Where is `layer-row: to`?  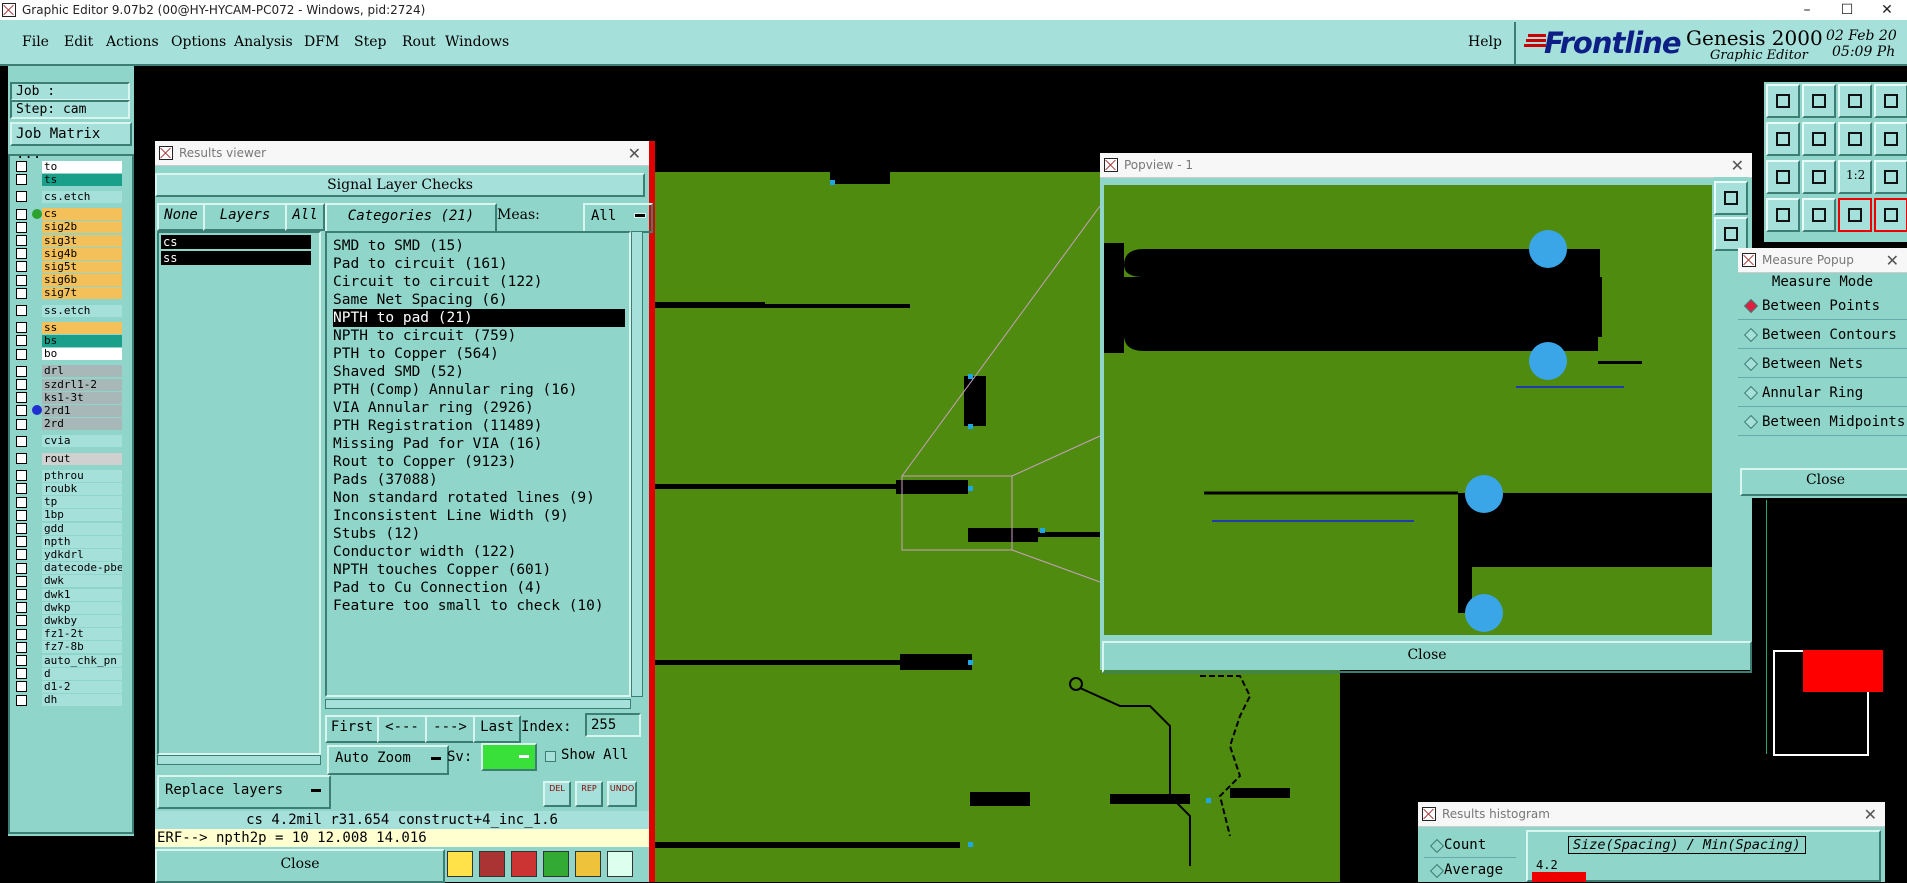
layer-row: to is located at coordinates (72, 166).